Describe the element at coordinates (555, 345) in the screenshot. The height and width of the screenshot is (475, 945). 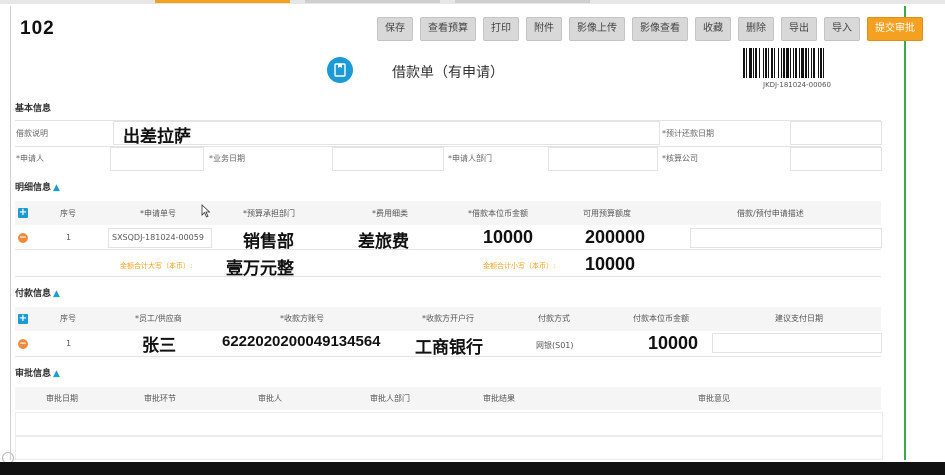
I see `payment-method: 网银(S01)` at that location.